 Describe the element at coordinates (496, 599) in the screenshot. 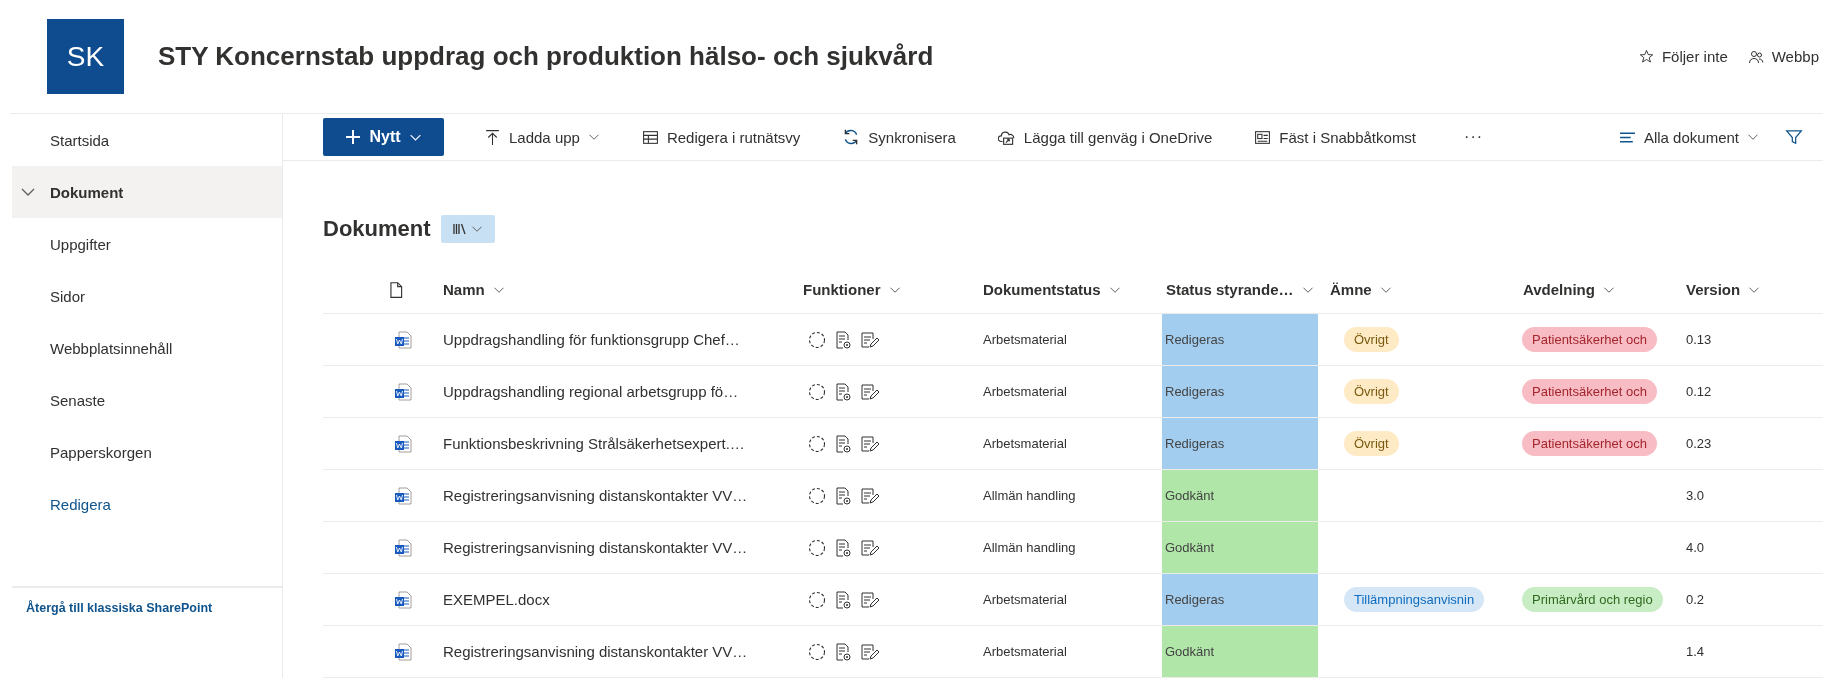

I see `file-name-link: EXEMPEL.docx` at that location.